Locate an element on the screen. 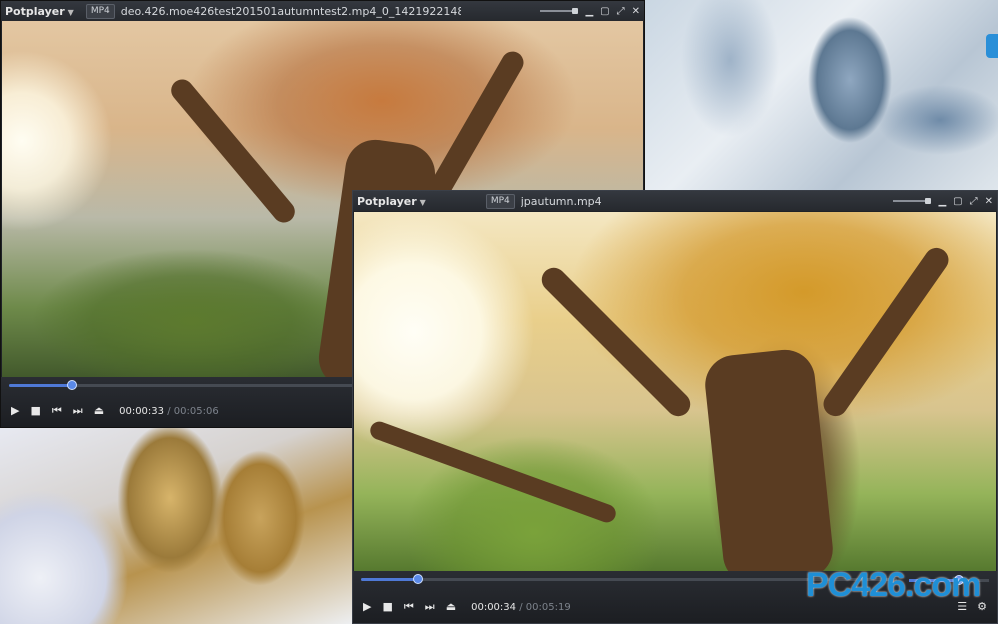 This screenshot has height=624, width=998. time-current: 00:00:34 is located at coordinates (494, 607).